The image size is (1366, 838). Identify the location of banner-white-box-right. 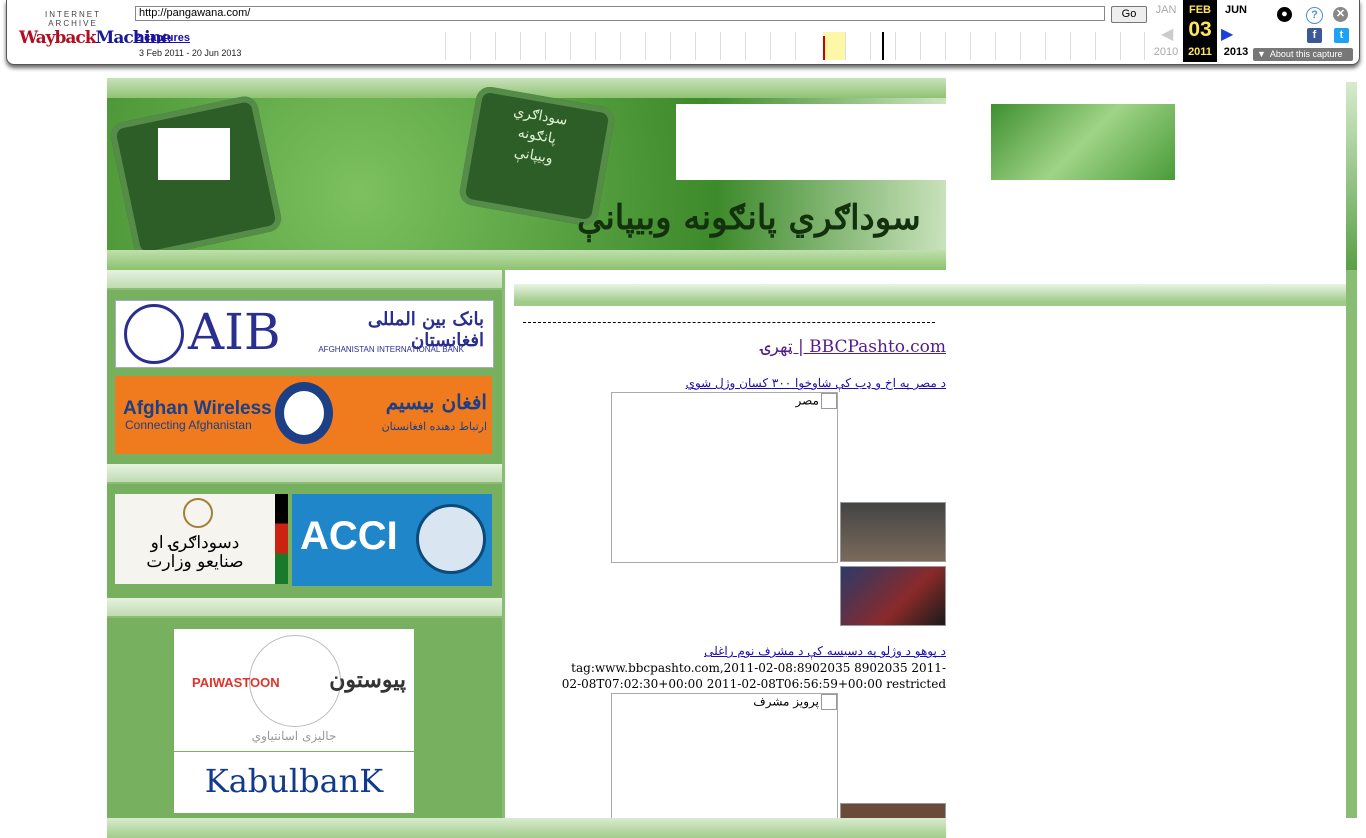
(811, 142).